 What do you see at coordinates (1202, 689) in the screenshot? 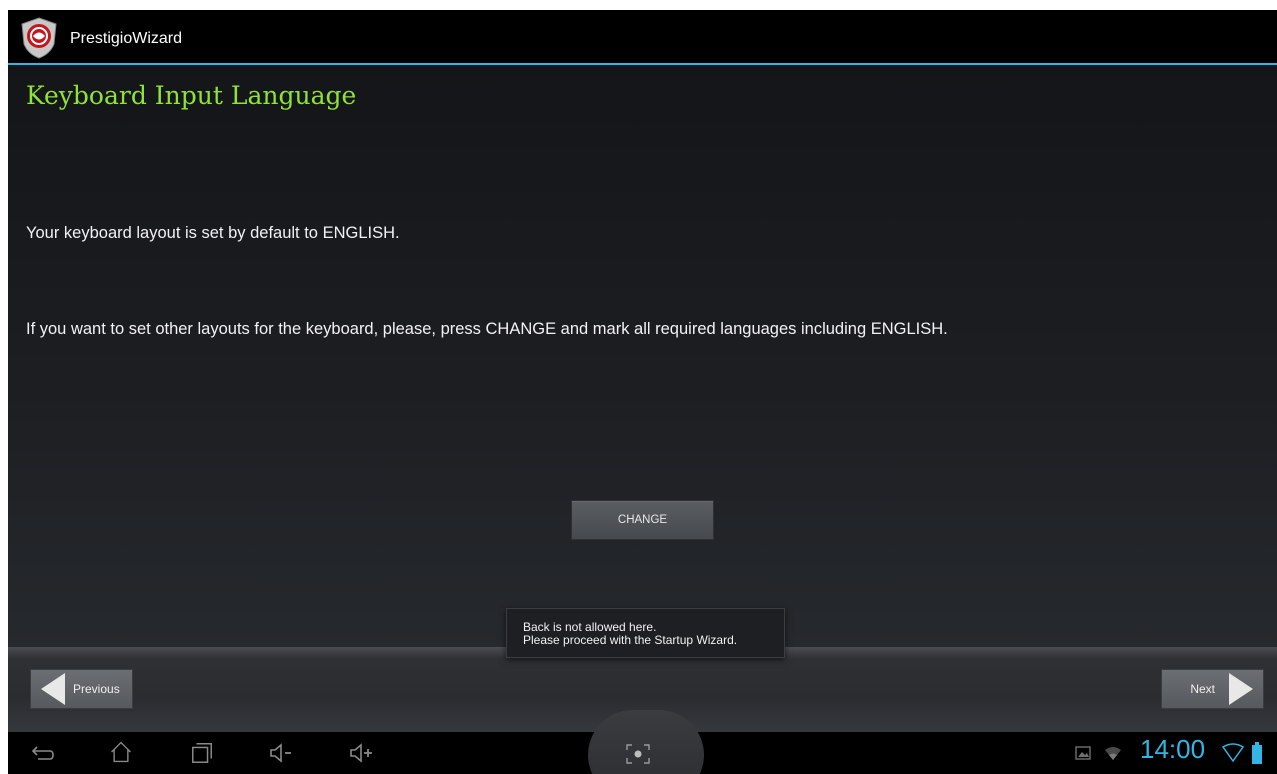
I see `next-label: Next` at bounding box center [1202, 689].